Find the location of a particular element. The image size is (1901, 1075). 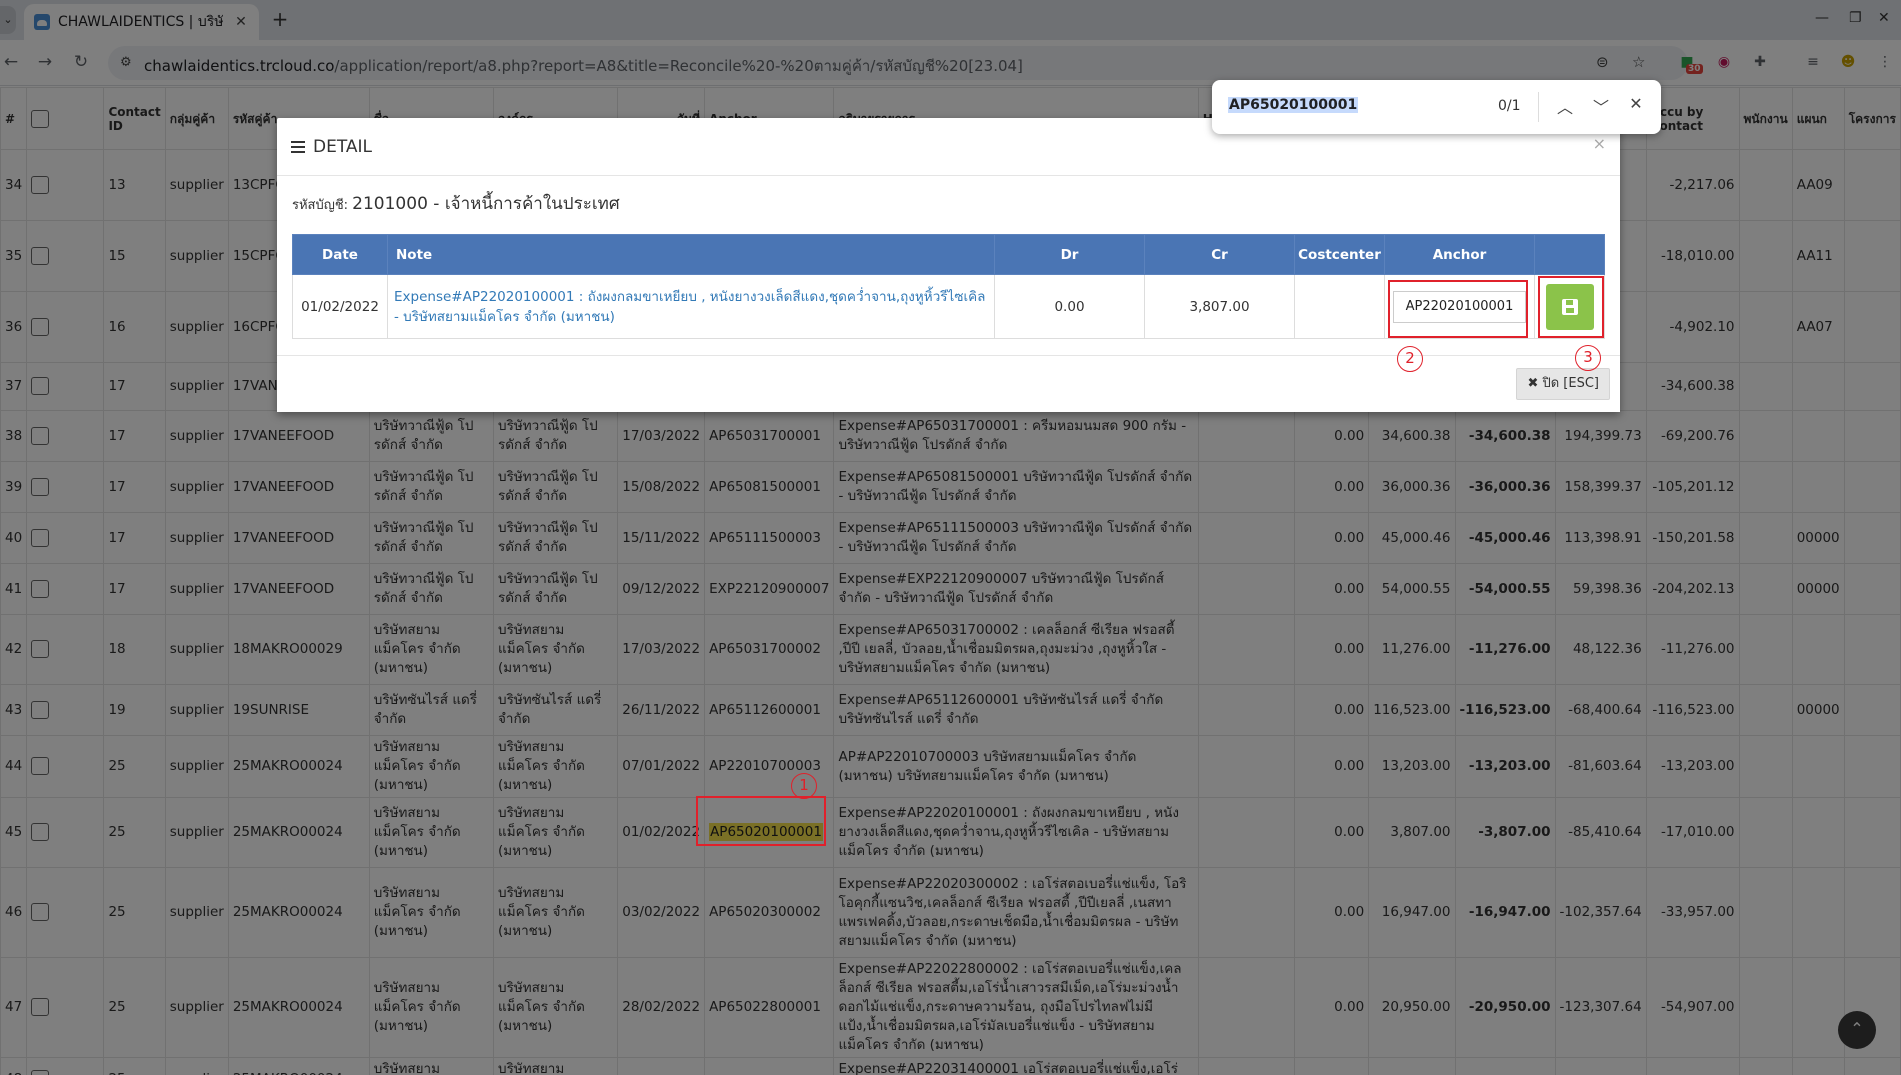

detail-header-row: Date Note Dr Cr Costcenter Anchor is located at coordinates (948, 254).